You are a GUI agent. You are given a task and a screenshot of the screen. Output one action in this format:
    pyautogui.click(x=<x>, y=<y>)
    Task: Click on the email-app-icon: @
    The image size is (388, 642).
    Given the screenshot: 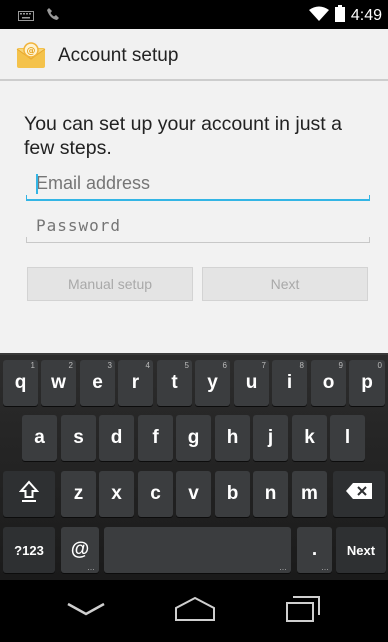 What is the action you would take?
    pyautogui.click(x=31, y=55)
    